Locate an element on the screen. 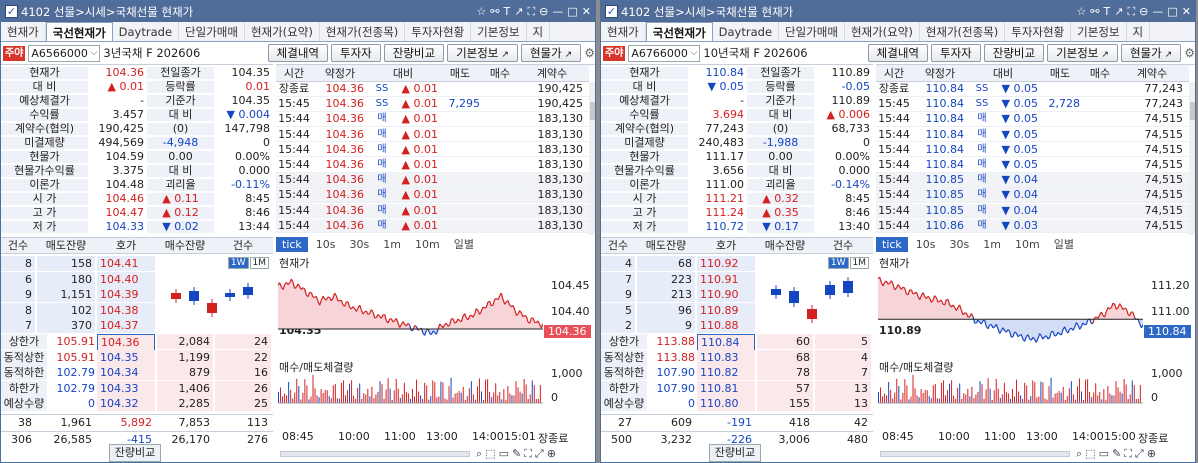  code-input: A6766000 ⌵ is located at coordinates (664, 53).